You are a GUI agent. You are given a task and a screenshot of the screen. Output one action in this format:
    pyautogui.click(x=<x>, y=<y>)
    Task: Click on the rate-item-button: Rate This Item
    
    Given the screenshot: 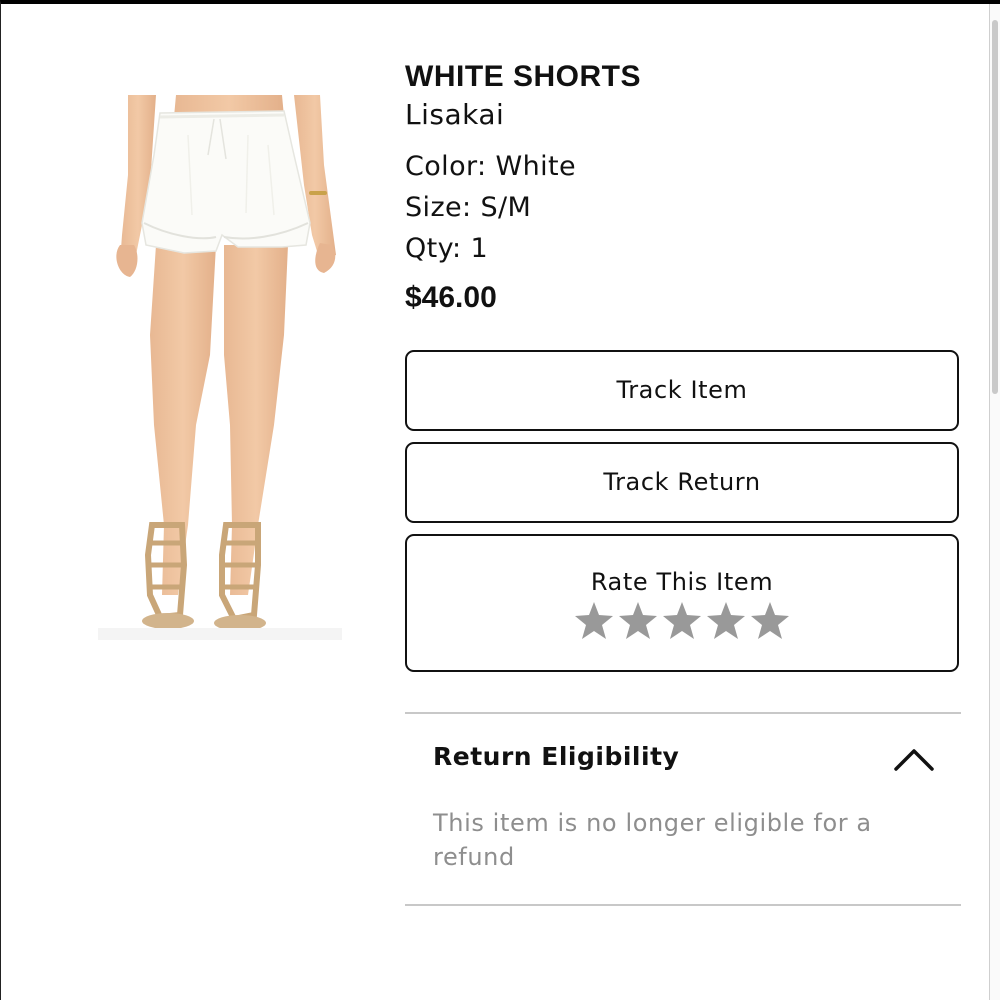 What is the action you would take?
    pyautogui.click(x=682, y=603)
    